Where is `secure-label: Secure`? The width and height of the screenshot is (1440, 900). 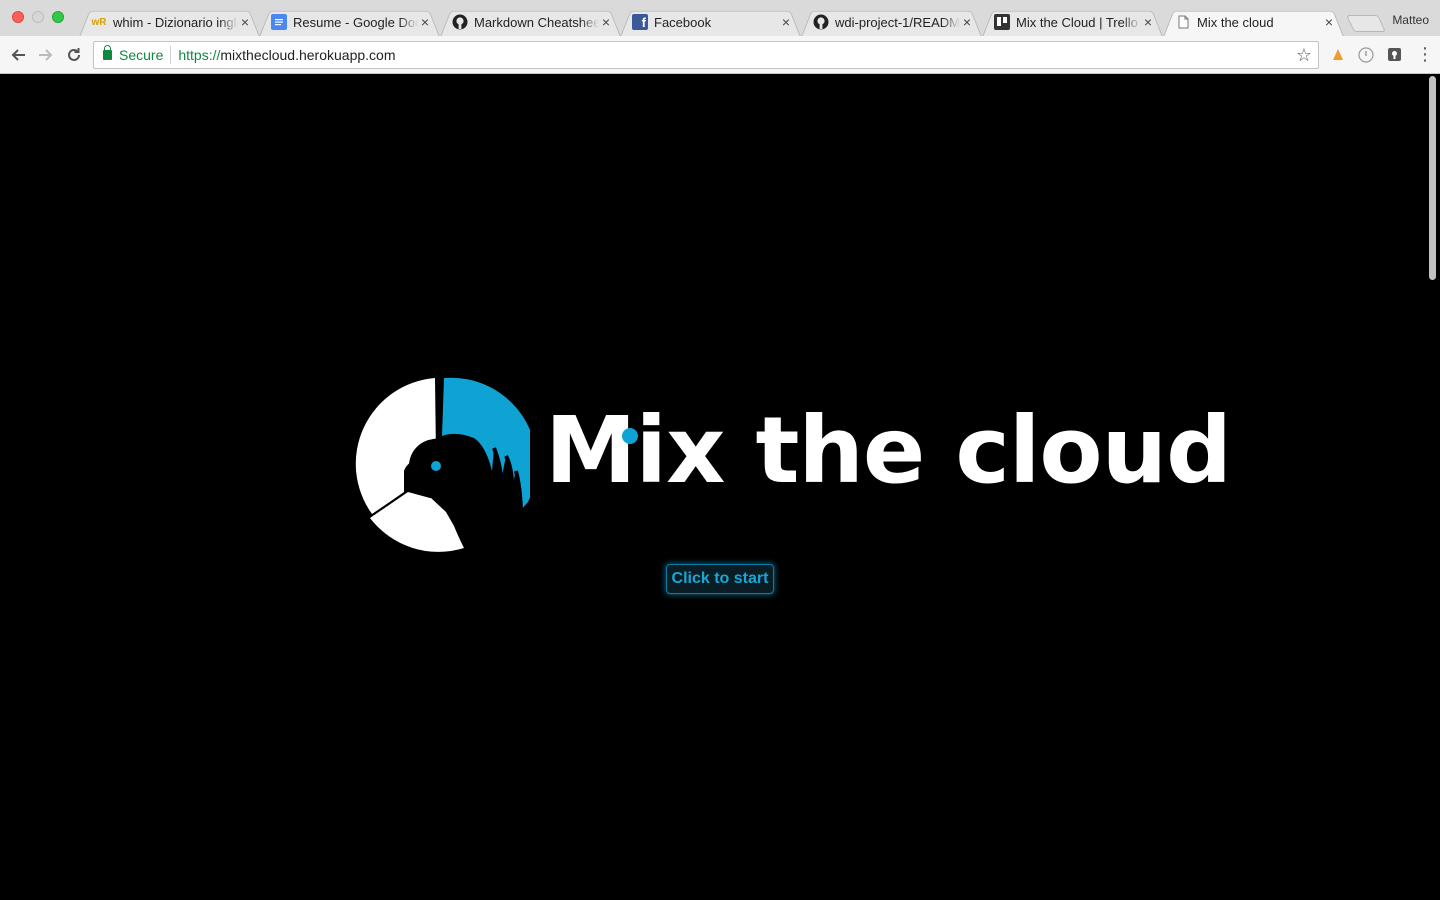
secure-label: Secure is located at coordinates (141, 55).